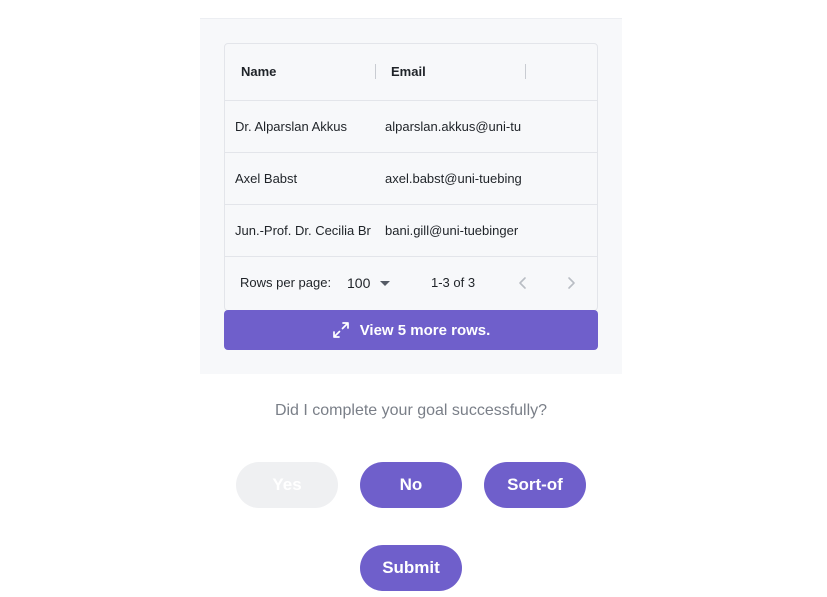 The image size is (827, 597). What do you see at coordinates (453, 178) in the screenshot?
I see `cell-email: axel.babst@uni-tuebing` at bounding box center [453, 178].